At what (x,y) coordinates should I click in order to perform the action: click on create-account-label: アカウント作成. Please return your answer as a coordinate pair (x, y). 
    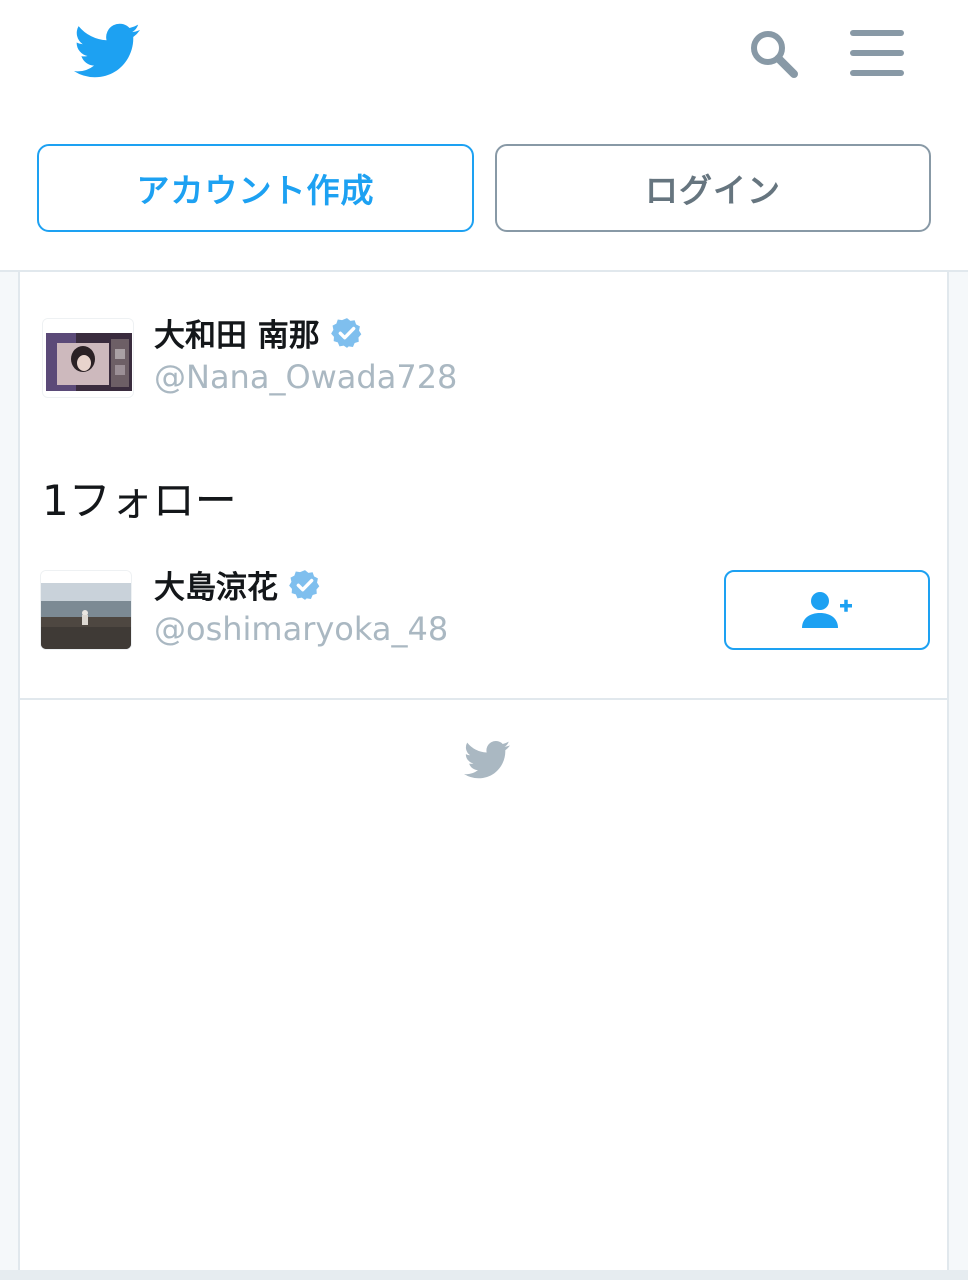
    Looking at the image, I should click on (255, 190).